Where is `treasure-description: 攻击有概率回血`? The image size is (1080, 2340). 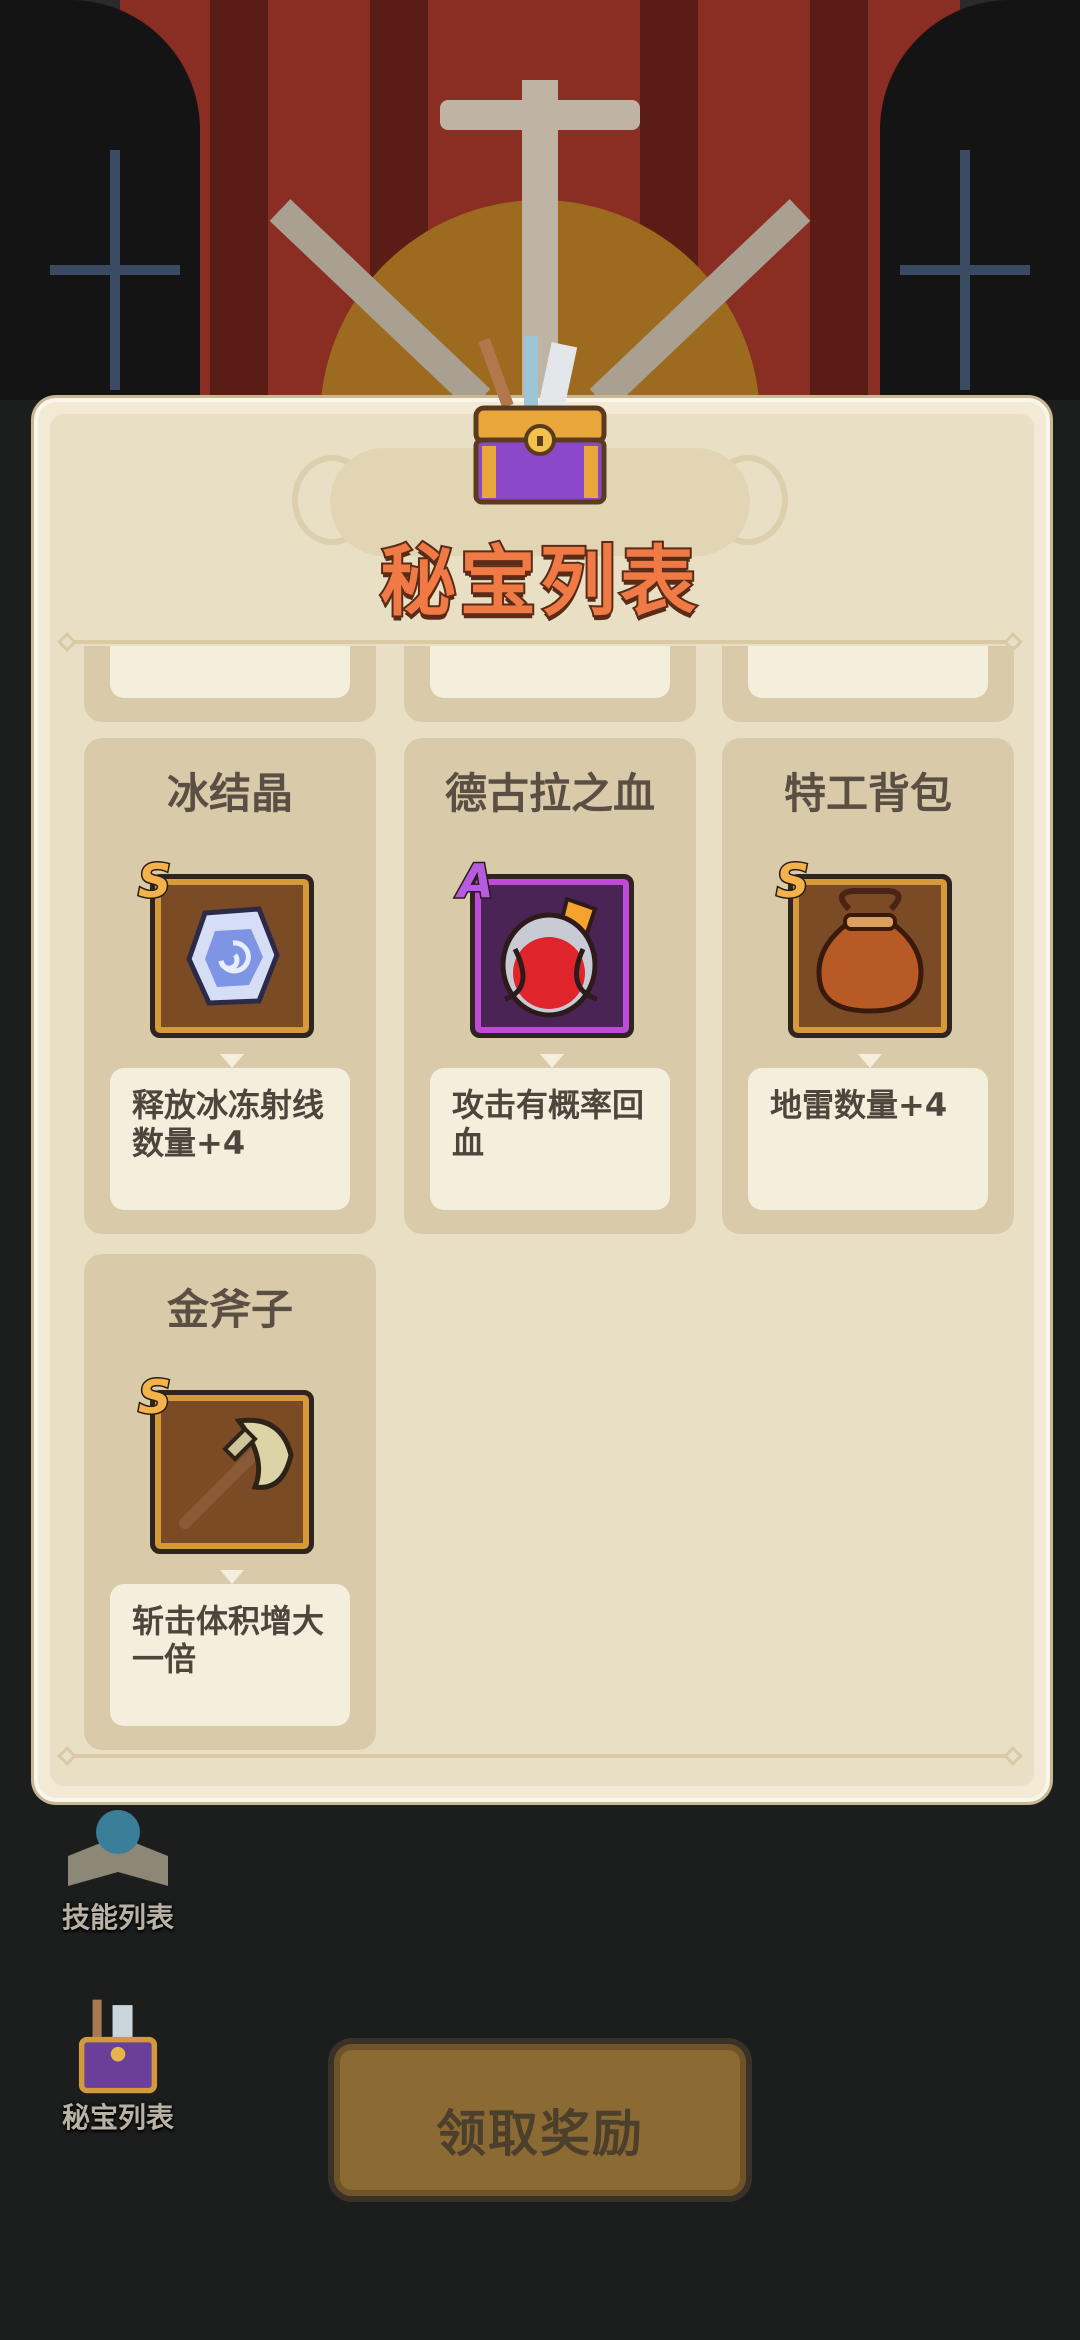 treasure-description: 攻击有概率回血 is located at coordinates (550, 1139).